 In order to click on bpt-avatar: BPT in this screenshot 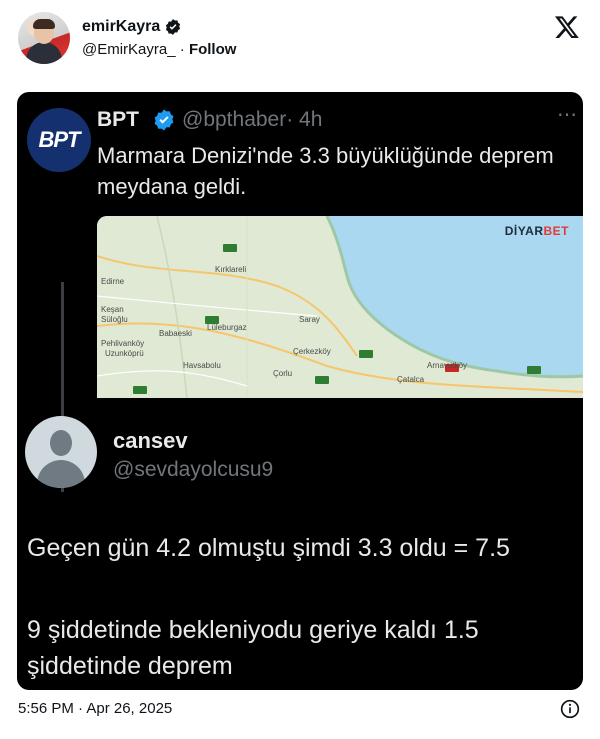, I will do `click(59, 140)`.